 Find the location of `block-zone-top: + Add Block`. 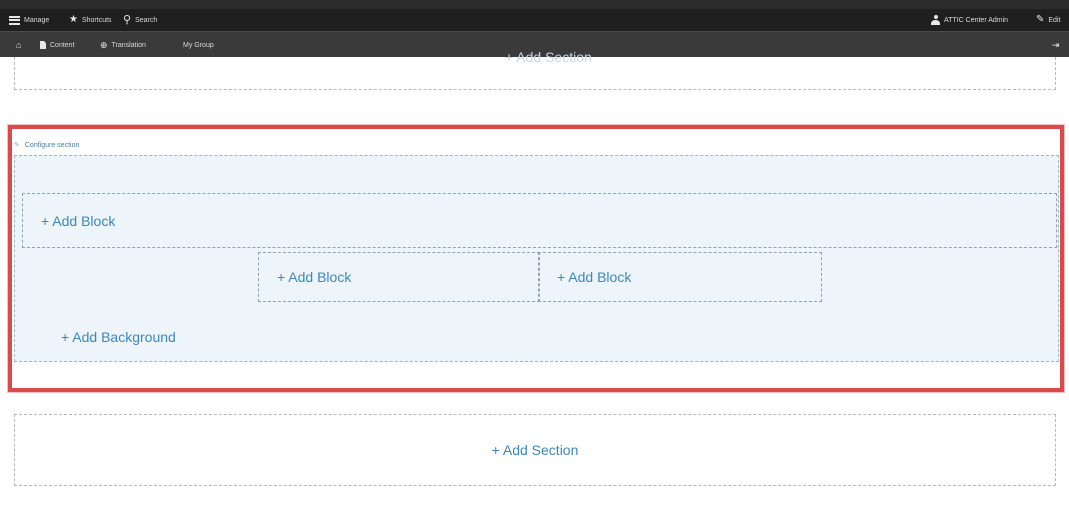

block-zone-top: + Add Block is located at coordinates (539, 220).